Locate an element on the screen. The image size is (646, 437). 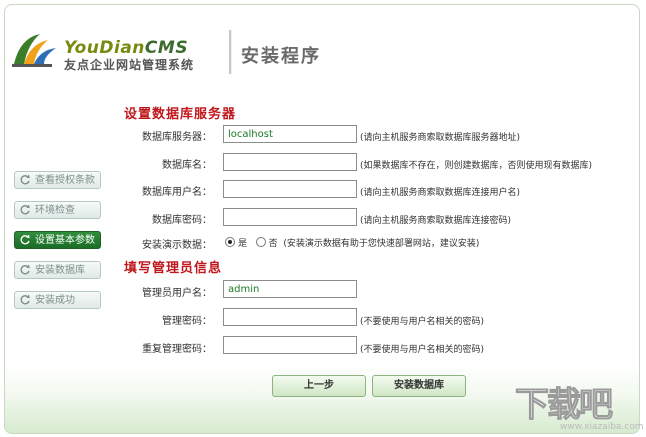
demo-data-hint: (安装演示数据有助于您快速部署网站，建议安装) is located at coordinates (381, 244).